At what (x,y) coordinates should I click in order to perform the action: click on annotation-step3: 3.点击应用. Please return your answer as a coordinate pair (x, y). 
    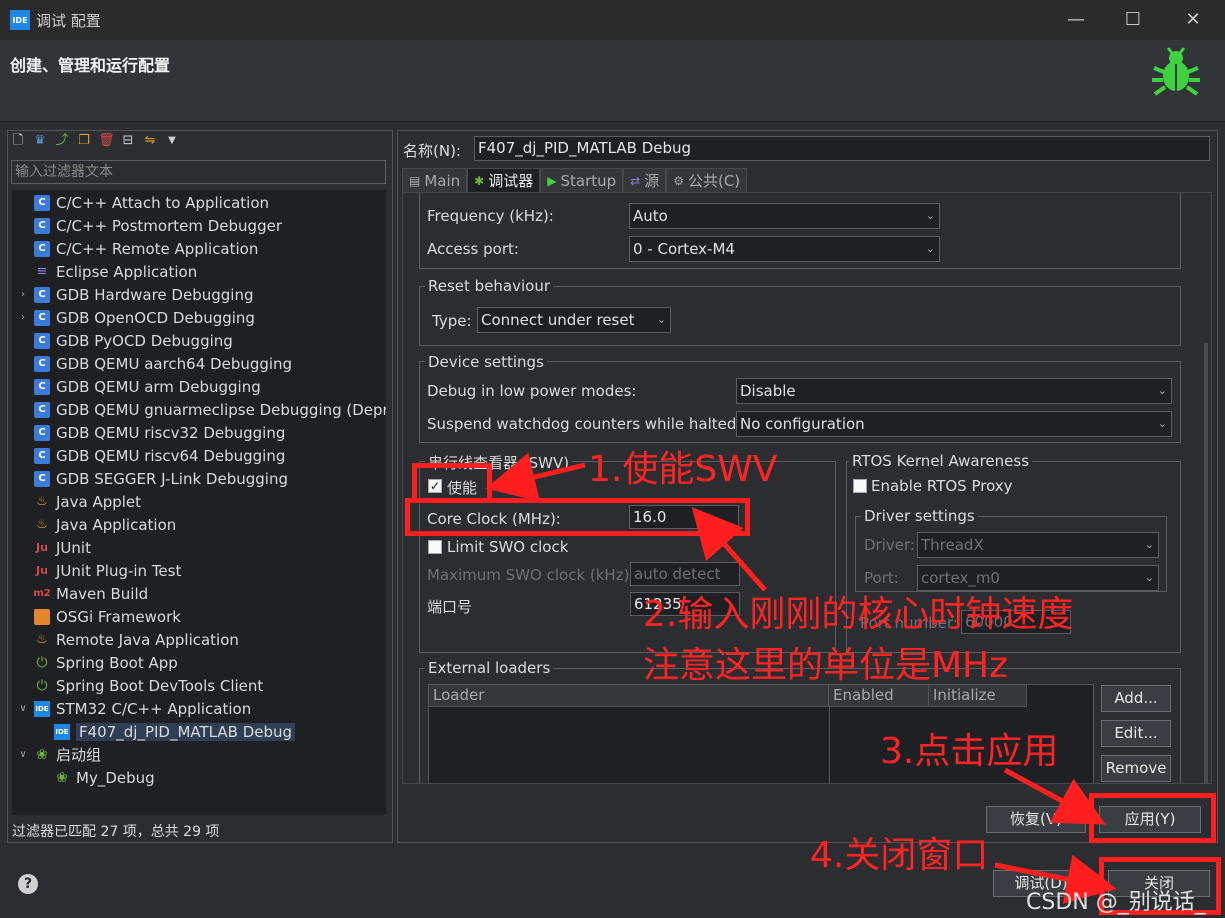
    Looking at the image, I should click on (969, 751).